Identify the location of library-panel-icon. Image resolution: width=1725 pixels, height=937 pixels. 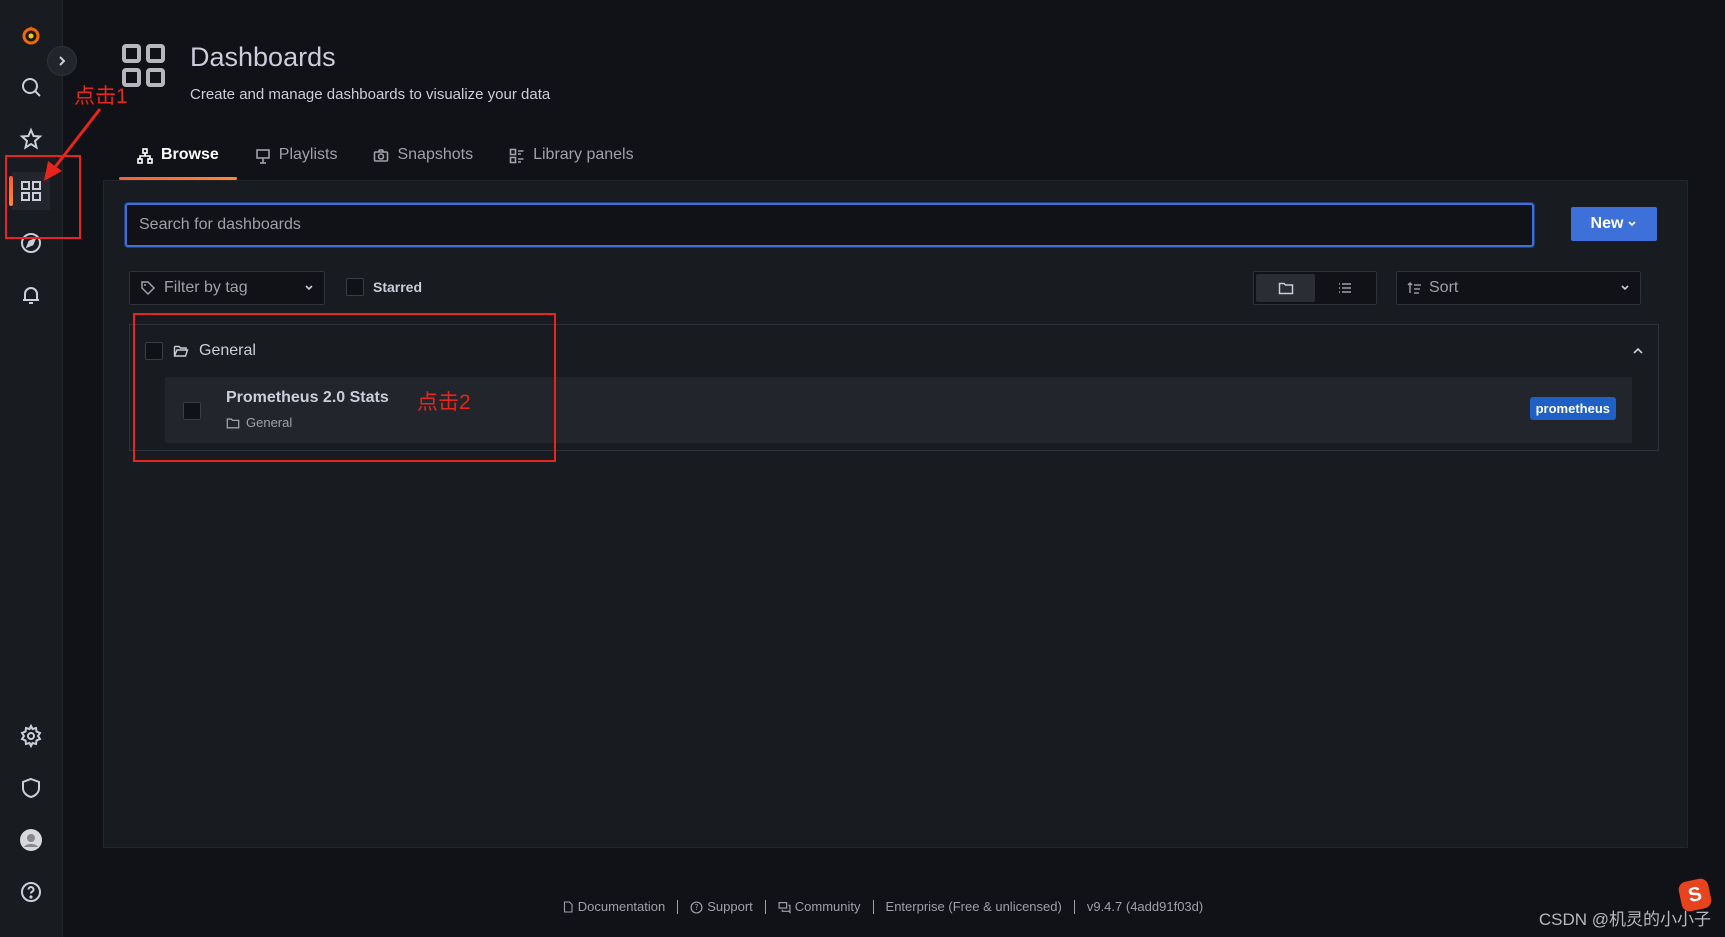
(516, 156).